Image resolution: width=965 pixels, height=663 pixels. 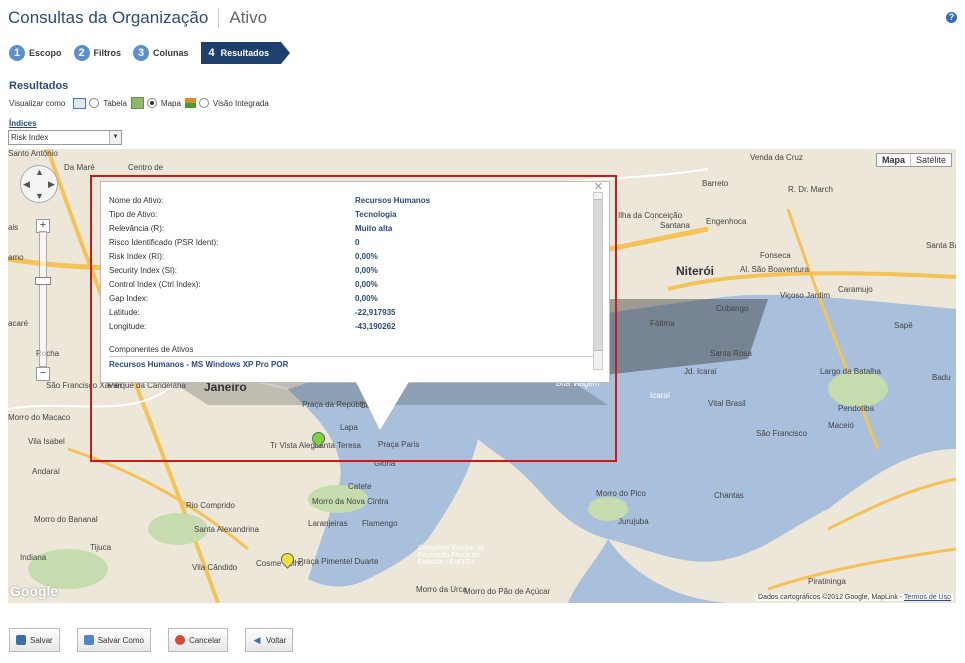 I want to click on terms-link: Termos de Uso, so click(x=927, y=597).